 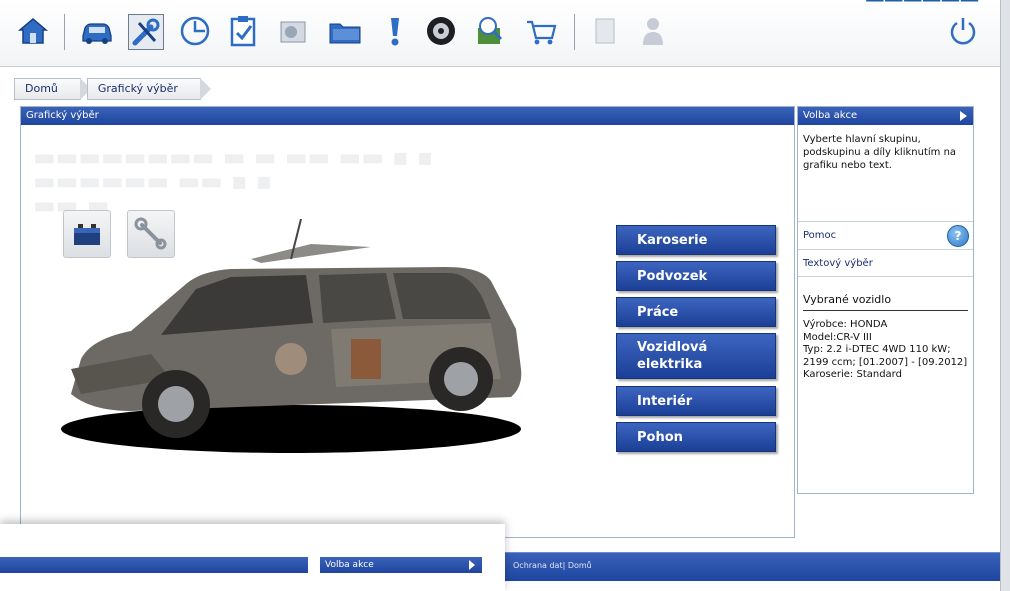 What do you see at coordinates (696, 401) in the screenshot?
I see `group-button-interier: Interiér` at bounding box center [696, 401].